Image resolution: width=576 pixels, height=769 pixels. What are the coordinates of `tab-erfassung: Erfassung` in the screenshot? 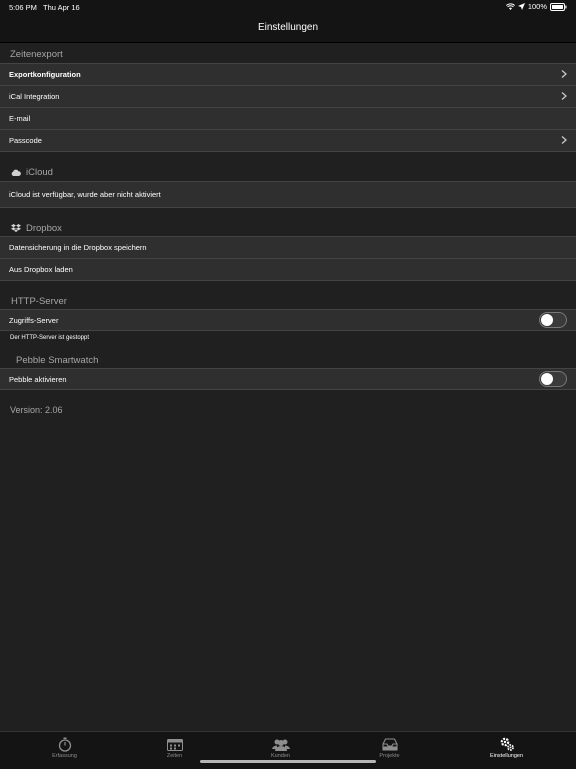 It's located at (64, 747).